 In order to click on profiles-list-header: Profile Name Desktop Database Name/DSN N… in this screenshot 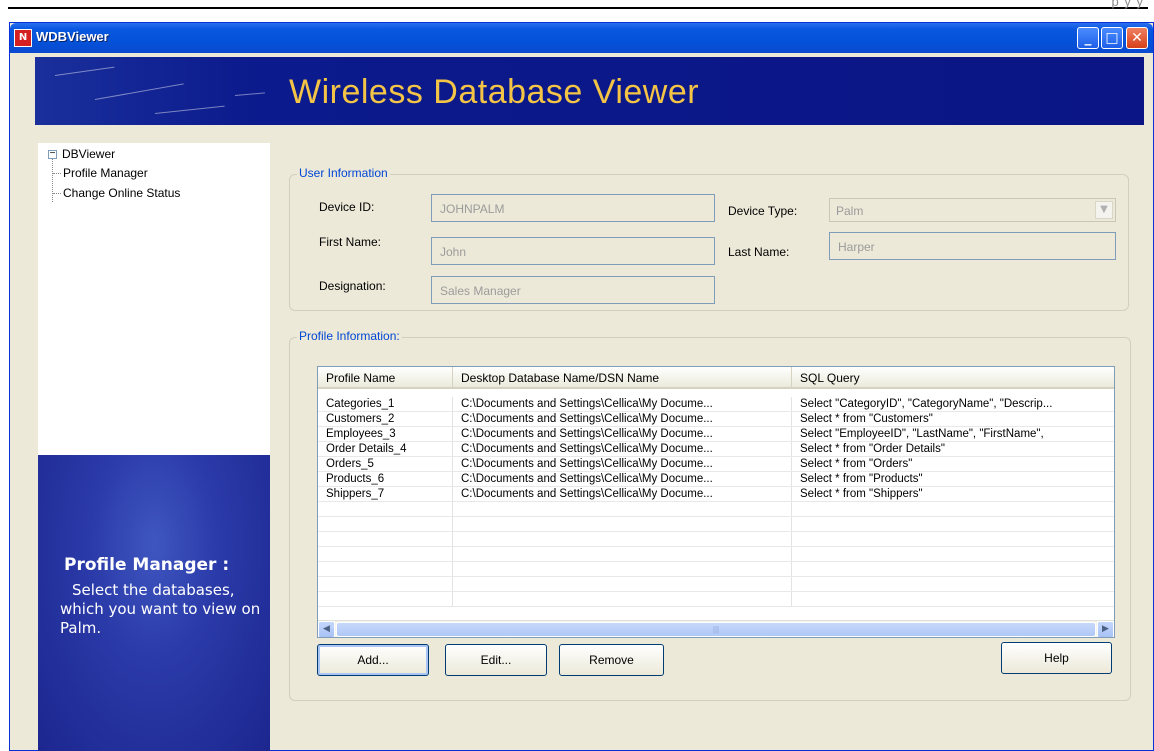, I will do `click(716, 378)`.